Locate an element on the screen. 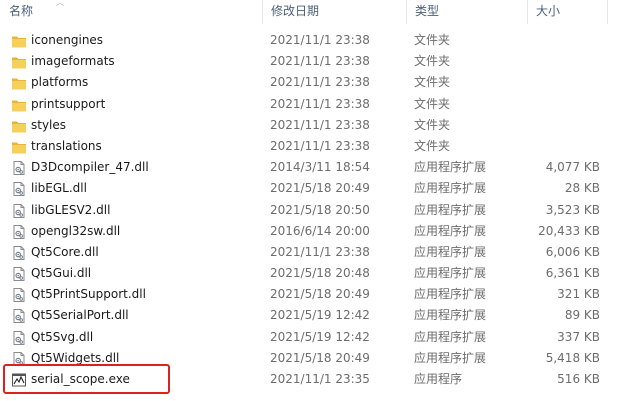 This screenshot has width=630, height=401. file-row: Qt5Core.dll 2021/11/1 23:38 应用程序扩展 6,006 KB is located at coordinates (315, 252).